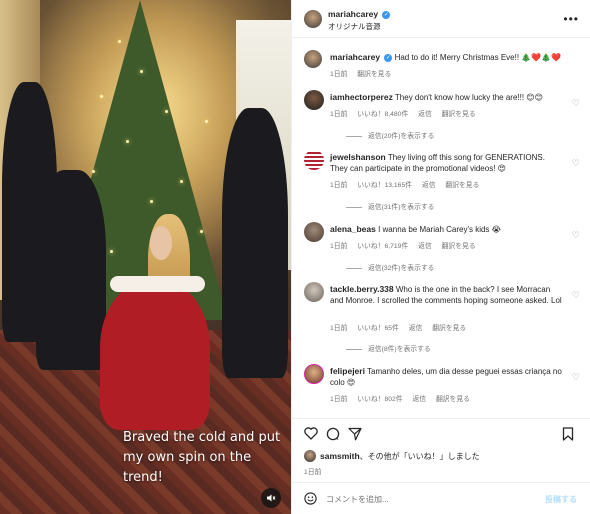 The image size is (590, 514). I want to click on post-button: 投稿する, so click(561, 499).